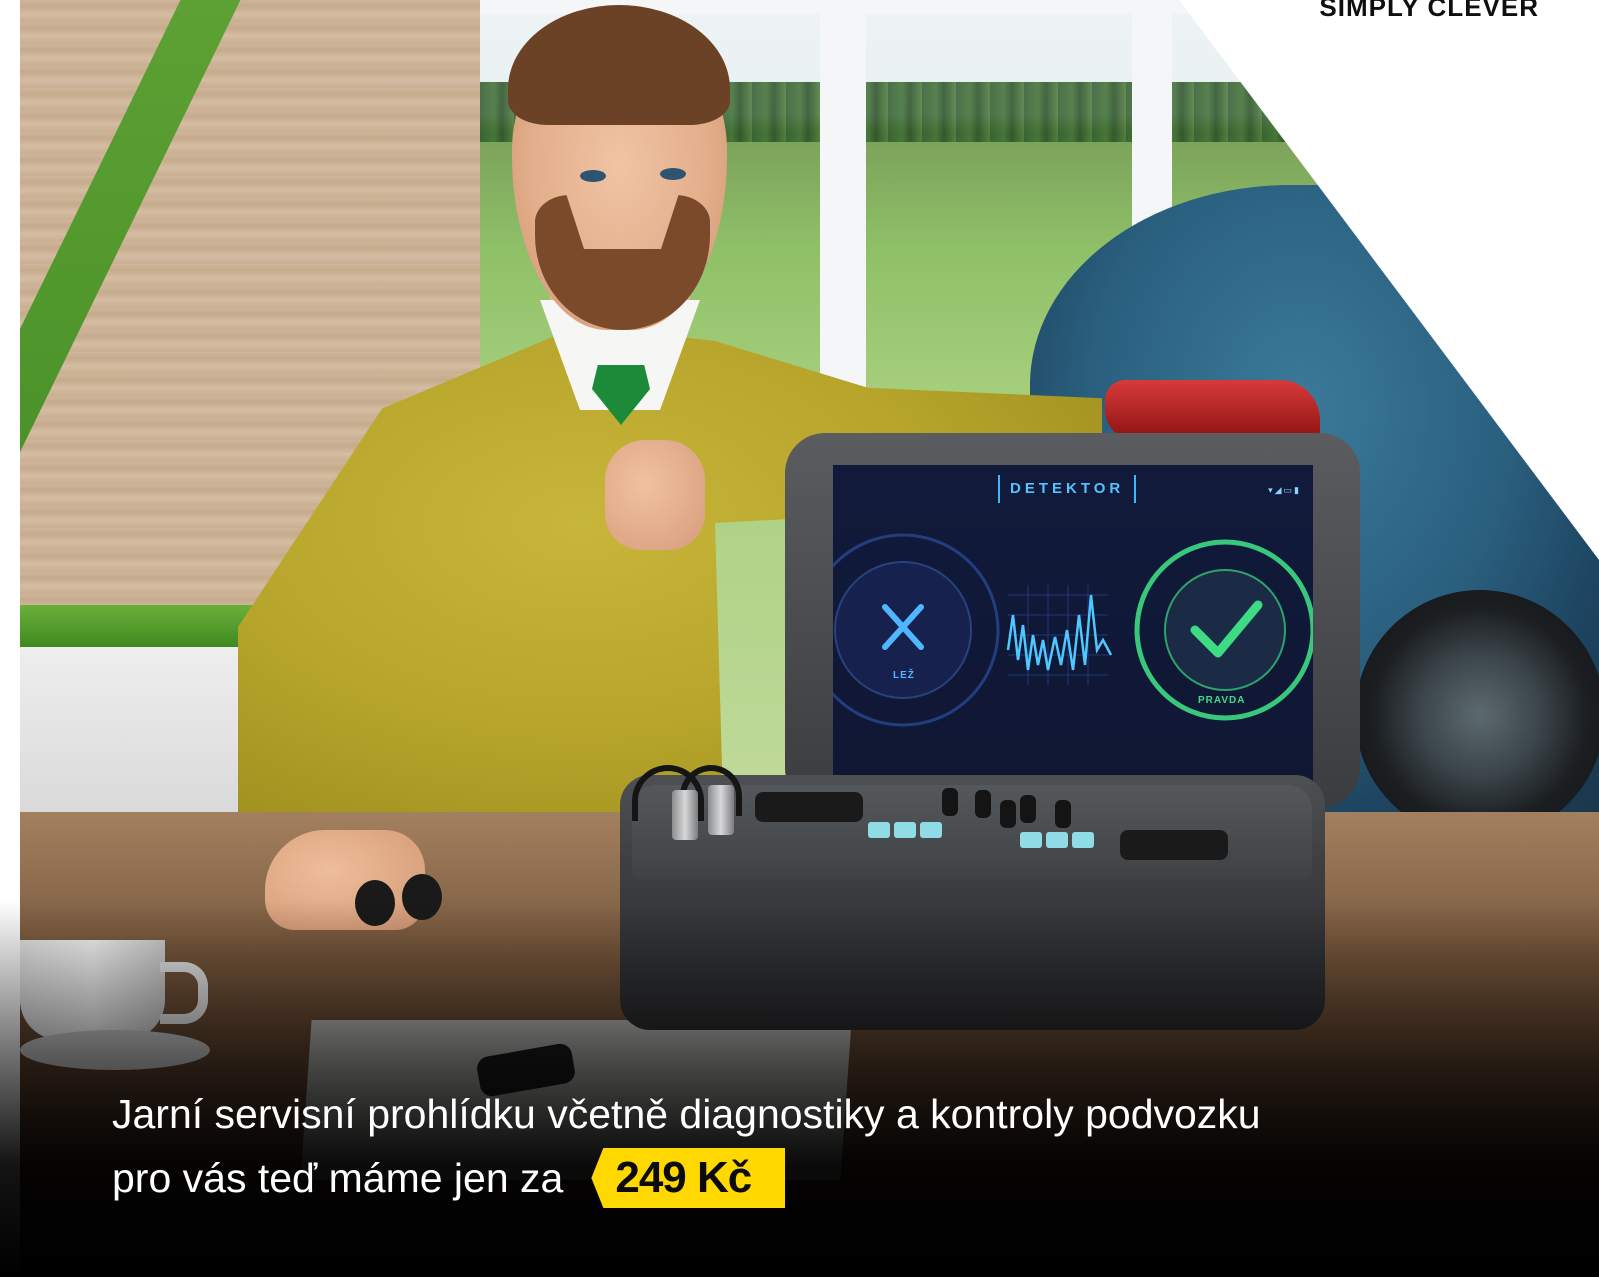 Image resolution: width=1599 pixels, height=1277 pixels. Describe the element at coordinates (1225, 630) in the screenshot. I see `right-gauge-dial` at that location.